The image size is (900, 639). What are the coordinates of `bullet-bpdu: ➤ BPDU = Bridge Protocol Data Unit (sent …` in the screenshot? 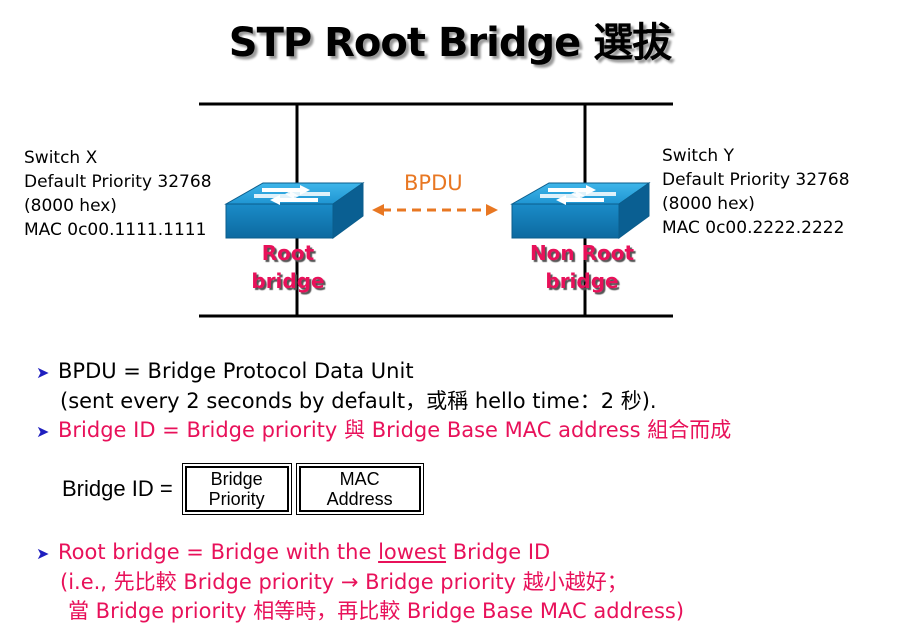 It's located at (346, 386).